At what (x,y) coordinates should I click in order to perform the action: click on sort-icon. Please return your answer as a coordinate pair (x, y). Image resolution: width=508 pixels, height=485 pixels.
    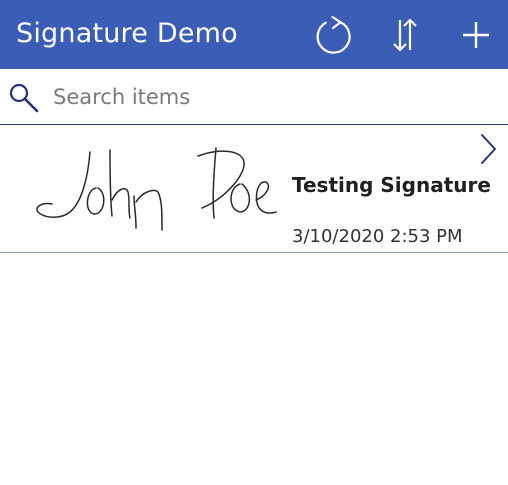
    Looking at the image, I should click on (405, 35).